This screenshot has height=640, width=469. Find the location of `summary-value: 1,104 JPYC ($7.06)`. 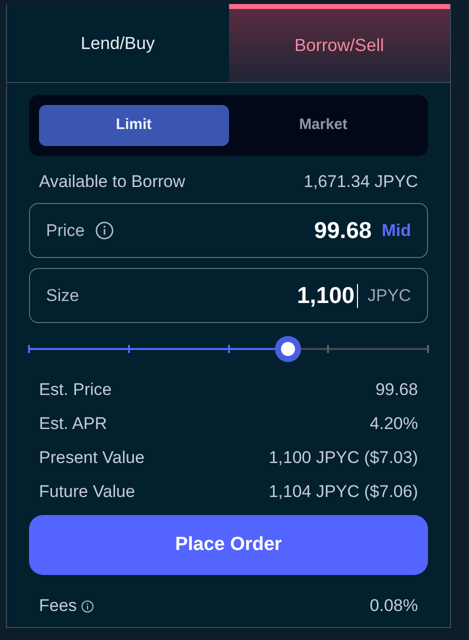

summary-value: 1,104 JPYC ($7.06) is located at coordinates (343, 492).